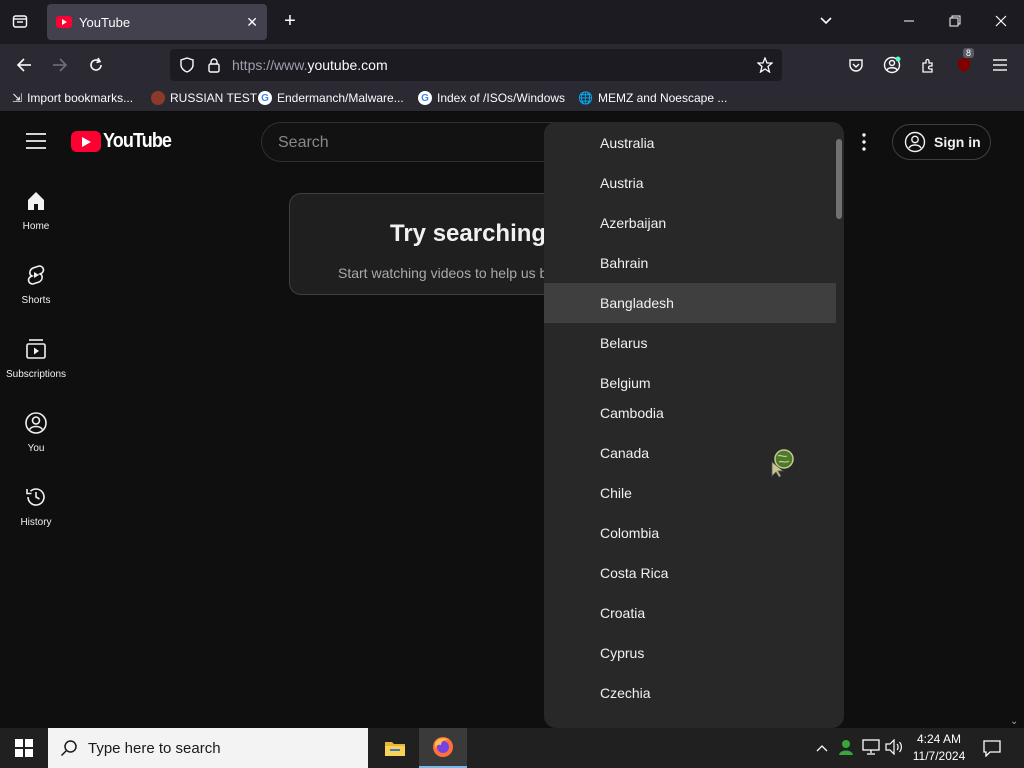  Describe the element at coordinates (822, 749) in the screenshot. I see `show-hidden-icons-icon` at that location.